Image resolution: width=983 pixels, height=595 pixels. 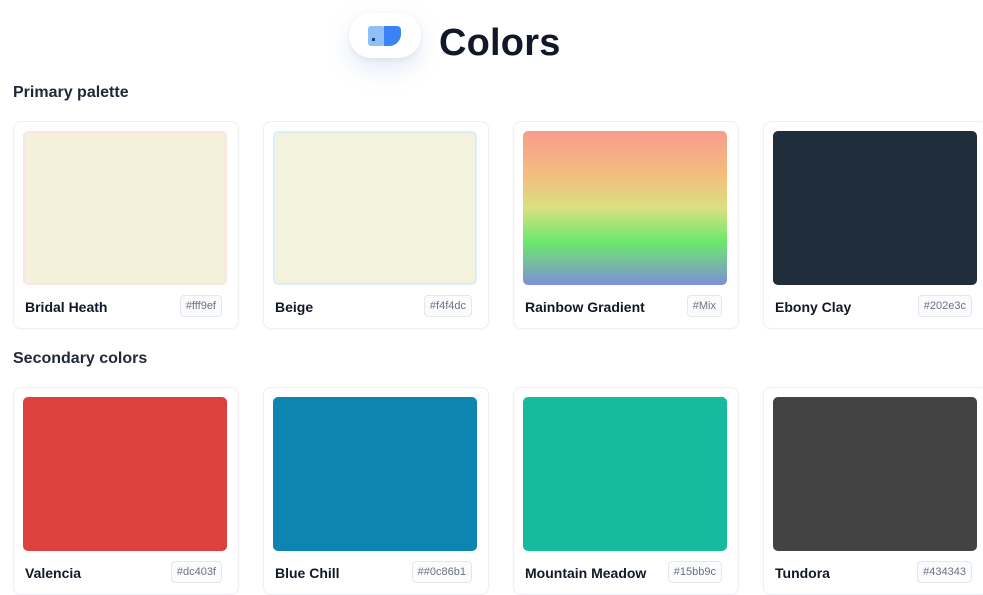 I want to click on palette-book-icon, so click(x=384, y=35).